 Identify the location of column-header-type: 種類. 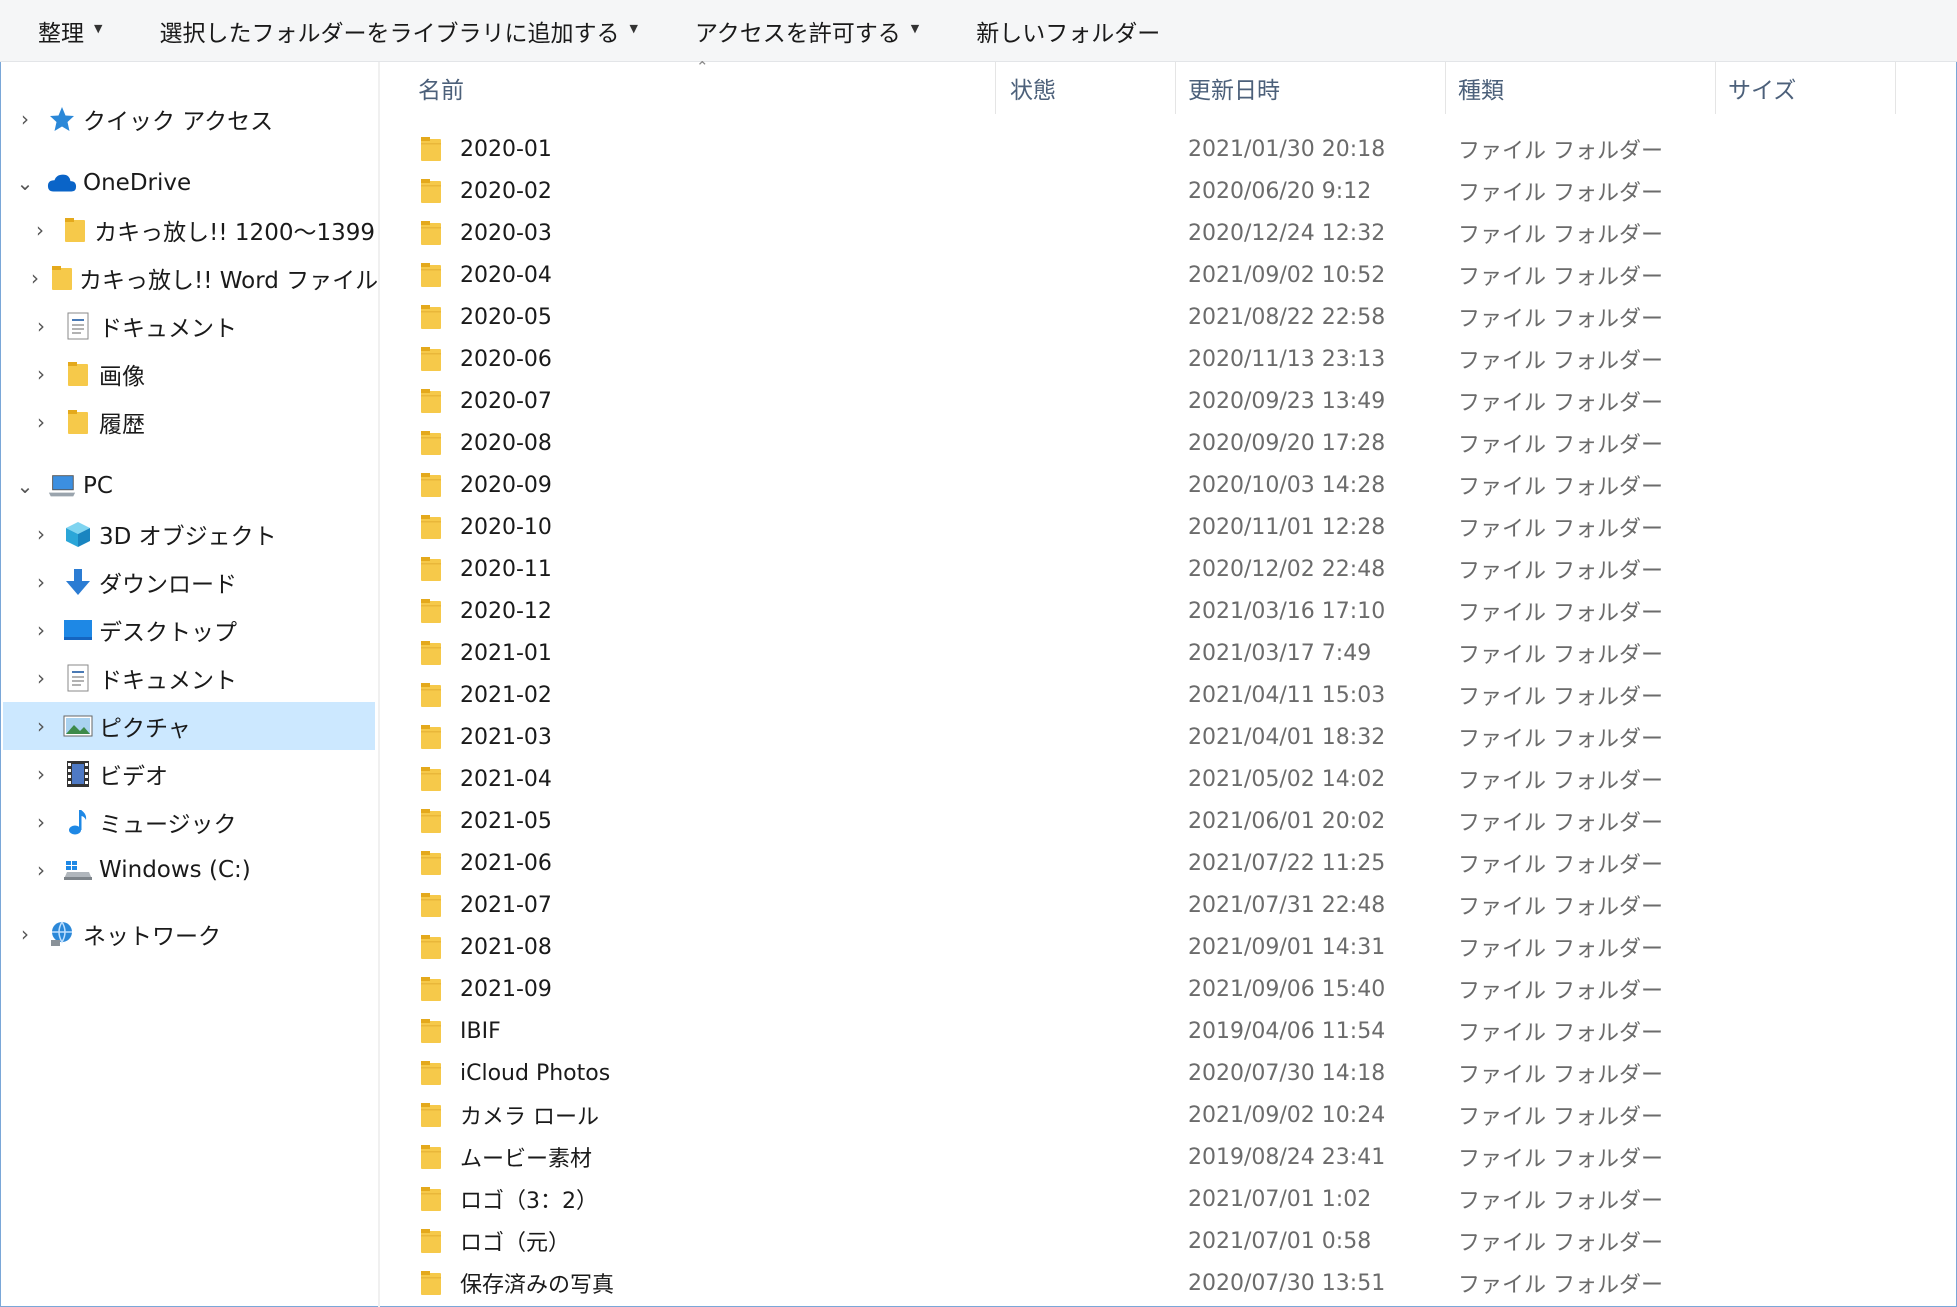
(1588, 88).